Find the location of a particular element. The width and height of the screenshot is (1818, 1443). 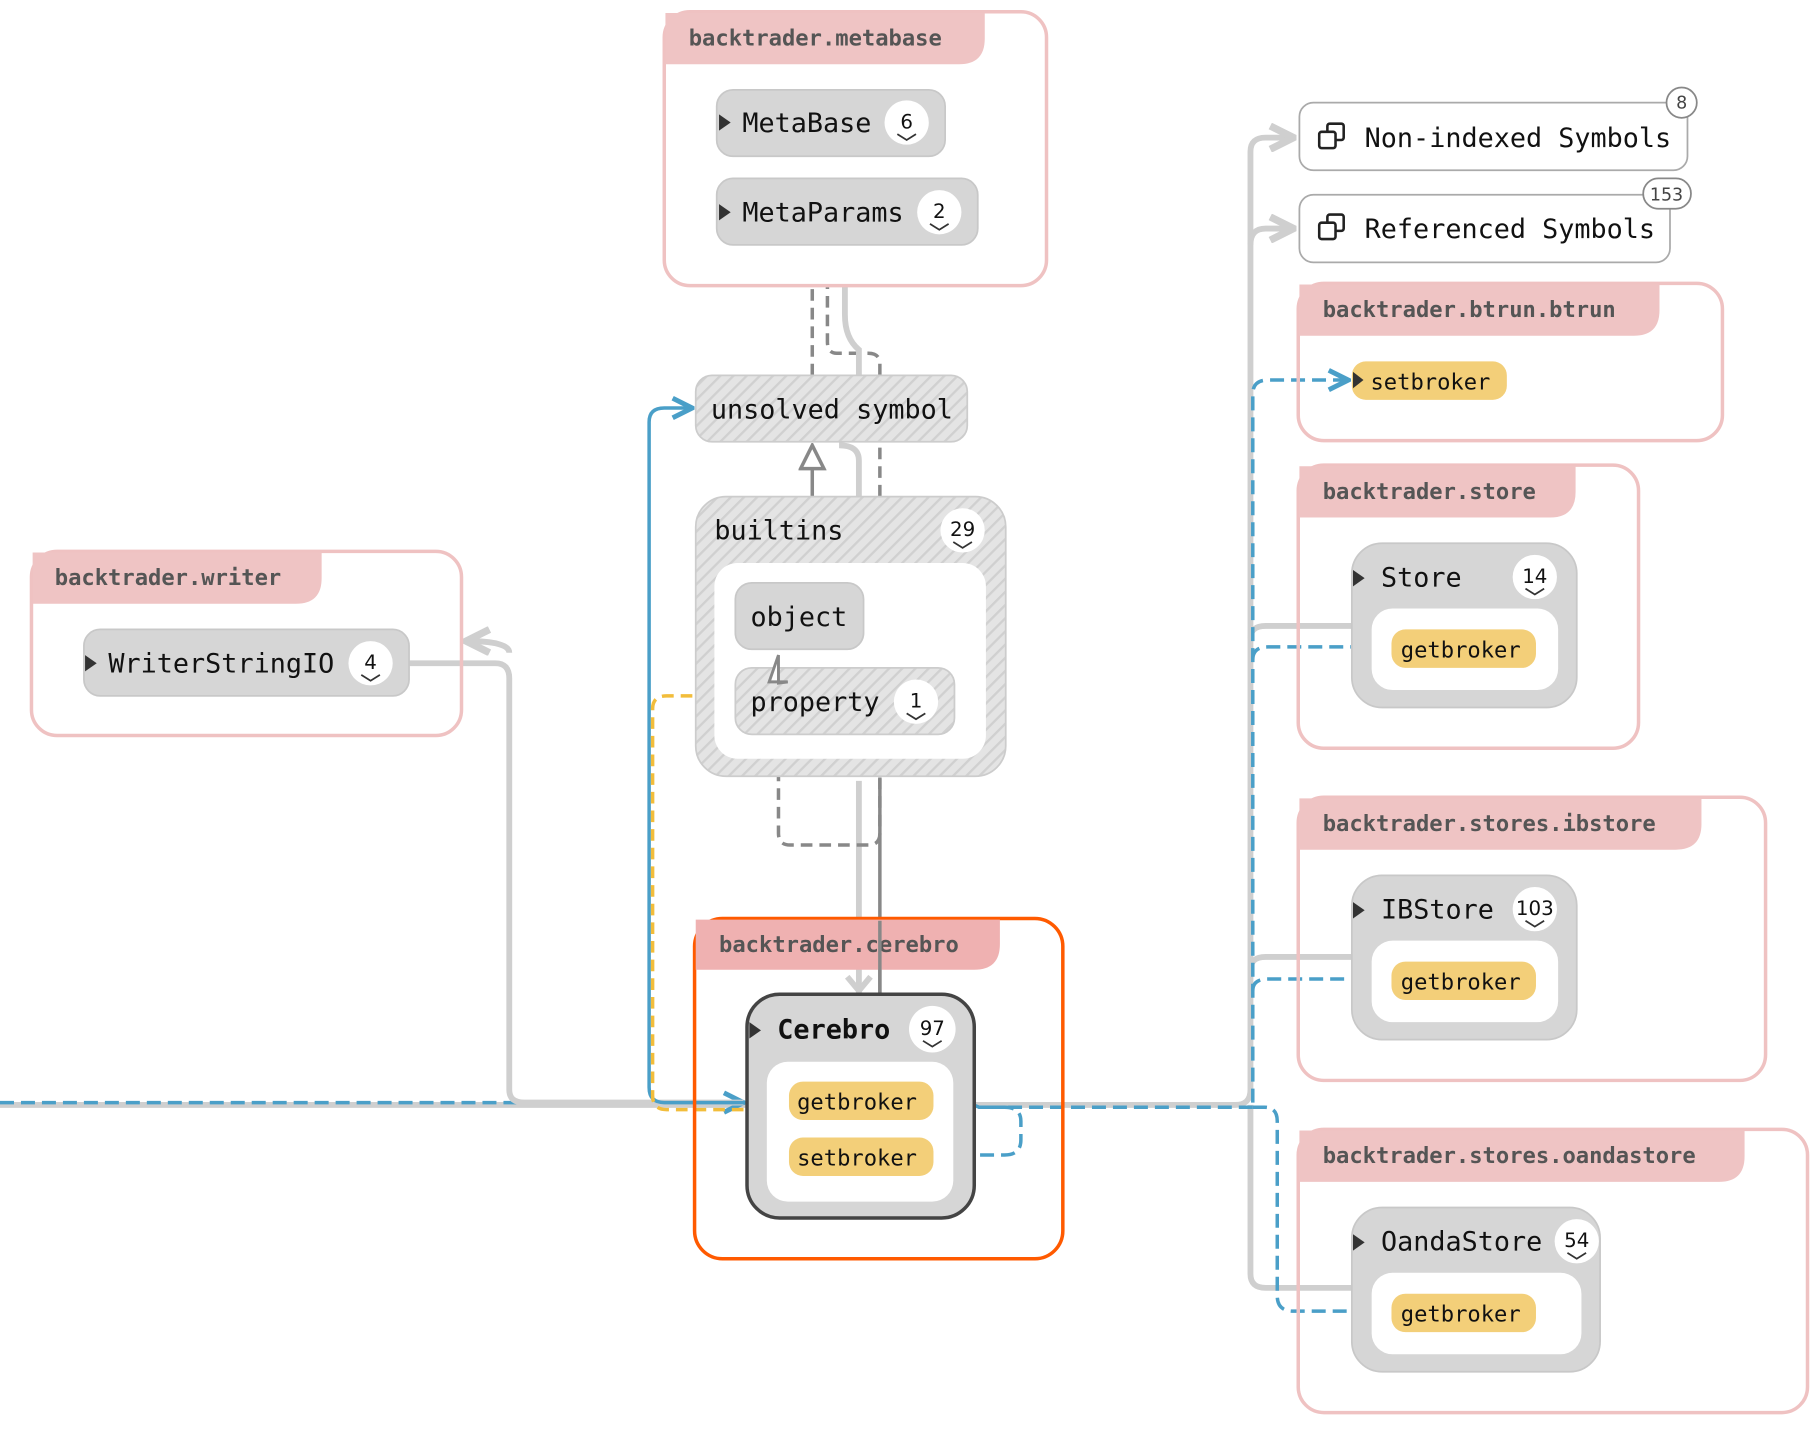

group-builtins: builtins 29 object property 1 is located at coordinates (850, 636).